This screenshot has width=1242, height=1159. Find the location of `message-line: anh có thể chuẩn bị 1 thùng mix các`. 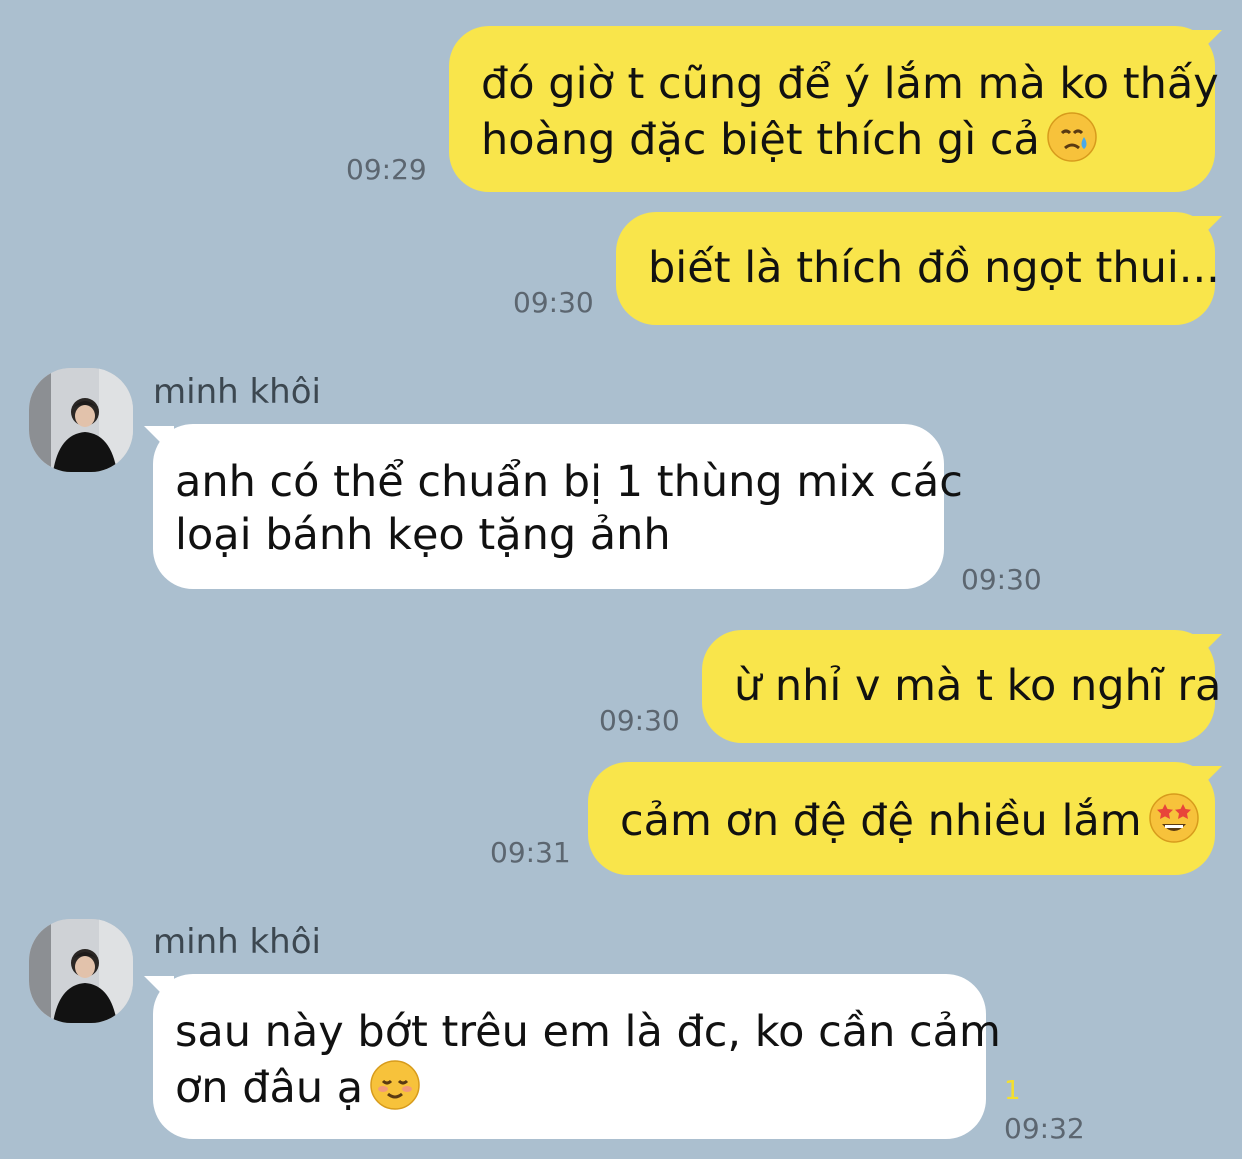

message-line: anh có thể chuẩn bị 1 thùng mix các is located at coordinates (569, 482).